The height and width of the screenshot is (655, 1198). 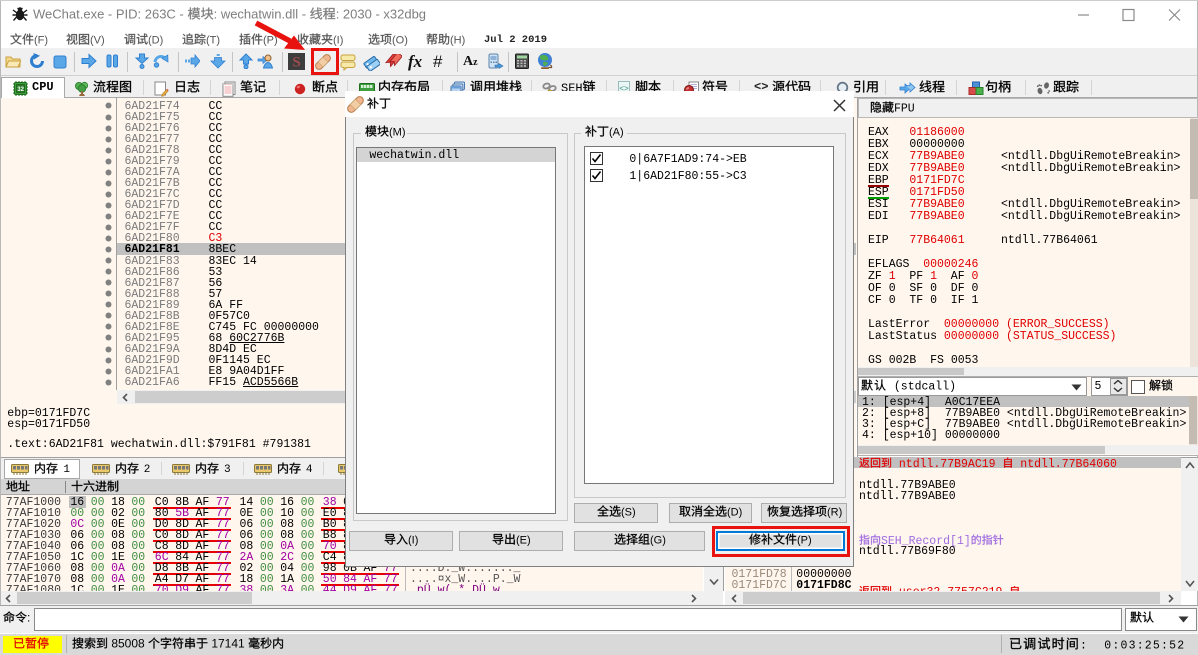 I want to click on svg-text: (H), so click(x=457, y=41).